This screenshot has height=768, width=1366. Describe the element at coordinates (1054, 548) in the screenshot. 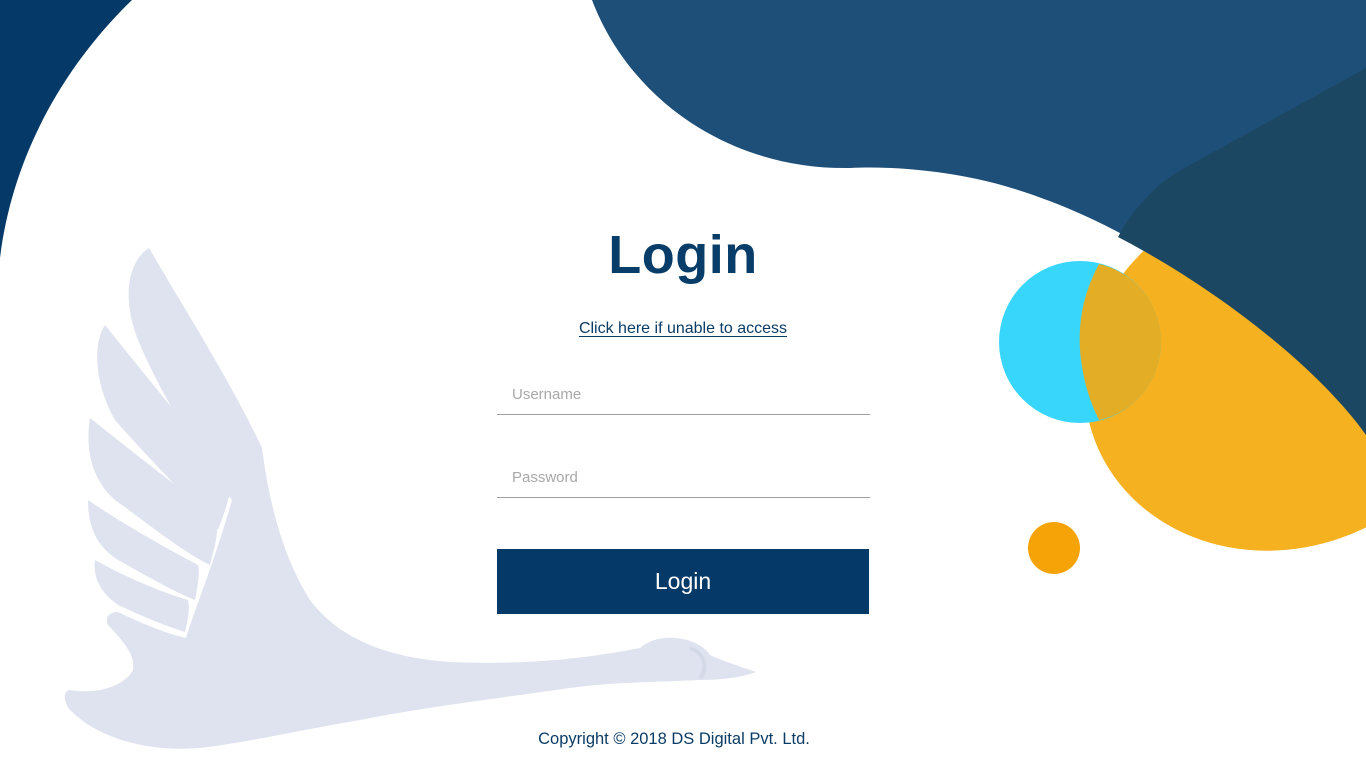

I see `orange-dot` at that location.